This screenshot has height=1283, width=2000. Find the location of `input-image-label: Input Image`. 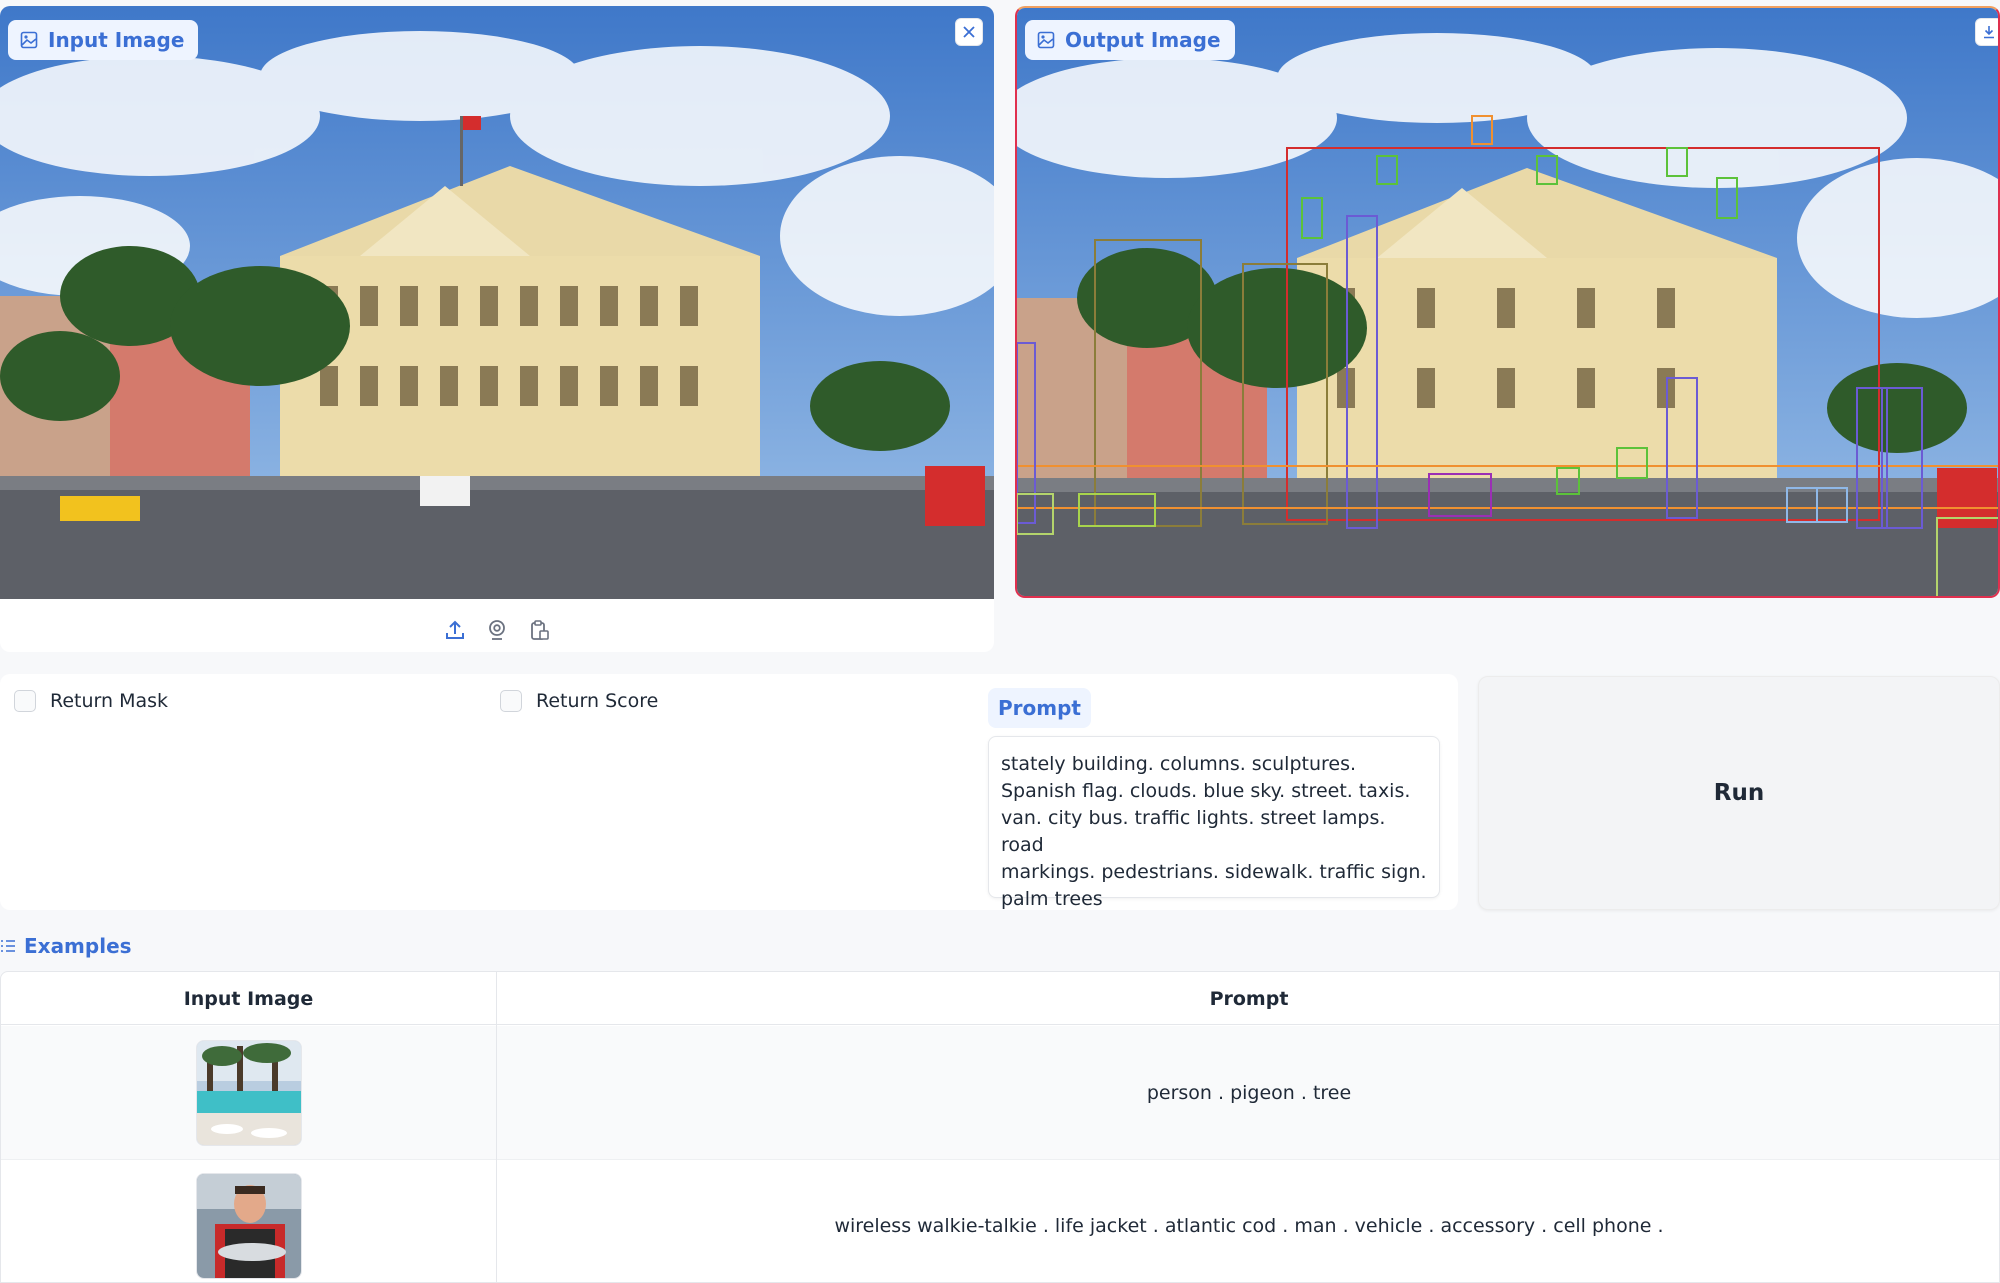

input-image-label: Input Image is located at coordinates (103, 40).